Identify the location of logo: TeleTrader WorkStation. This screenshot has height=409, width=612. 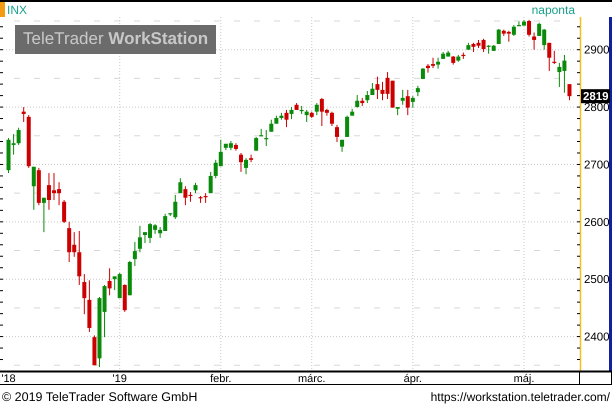
(115, 39).